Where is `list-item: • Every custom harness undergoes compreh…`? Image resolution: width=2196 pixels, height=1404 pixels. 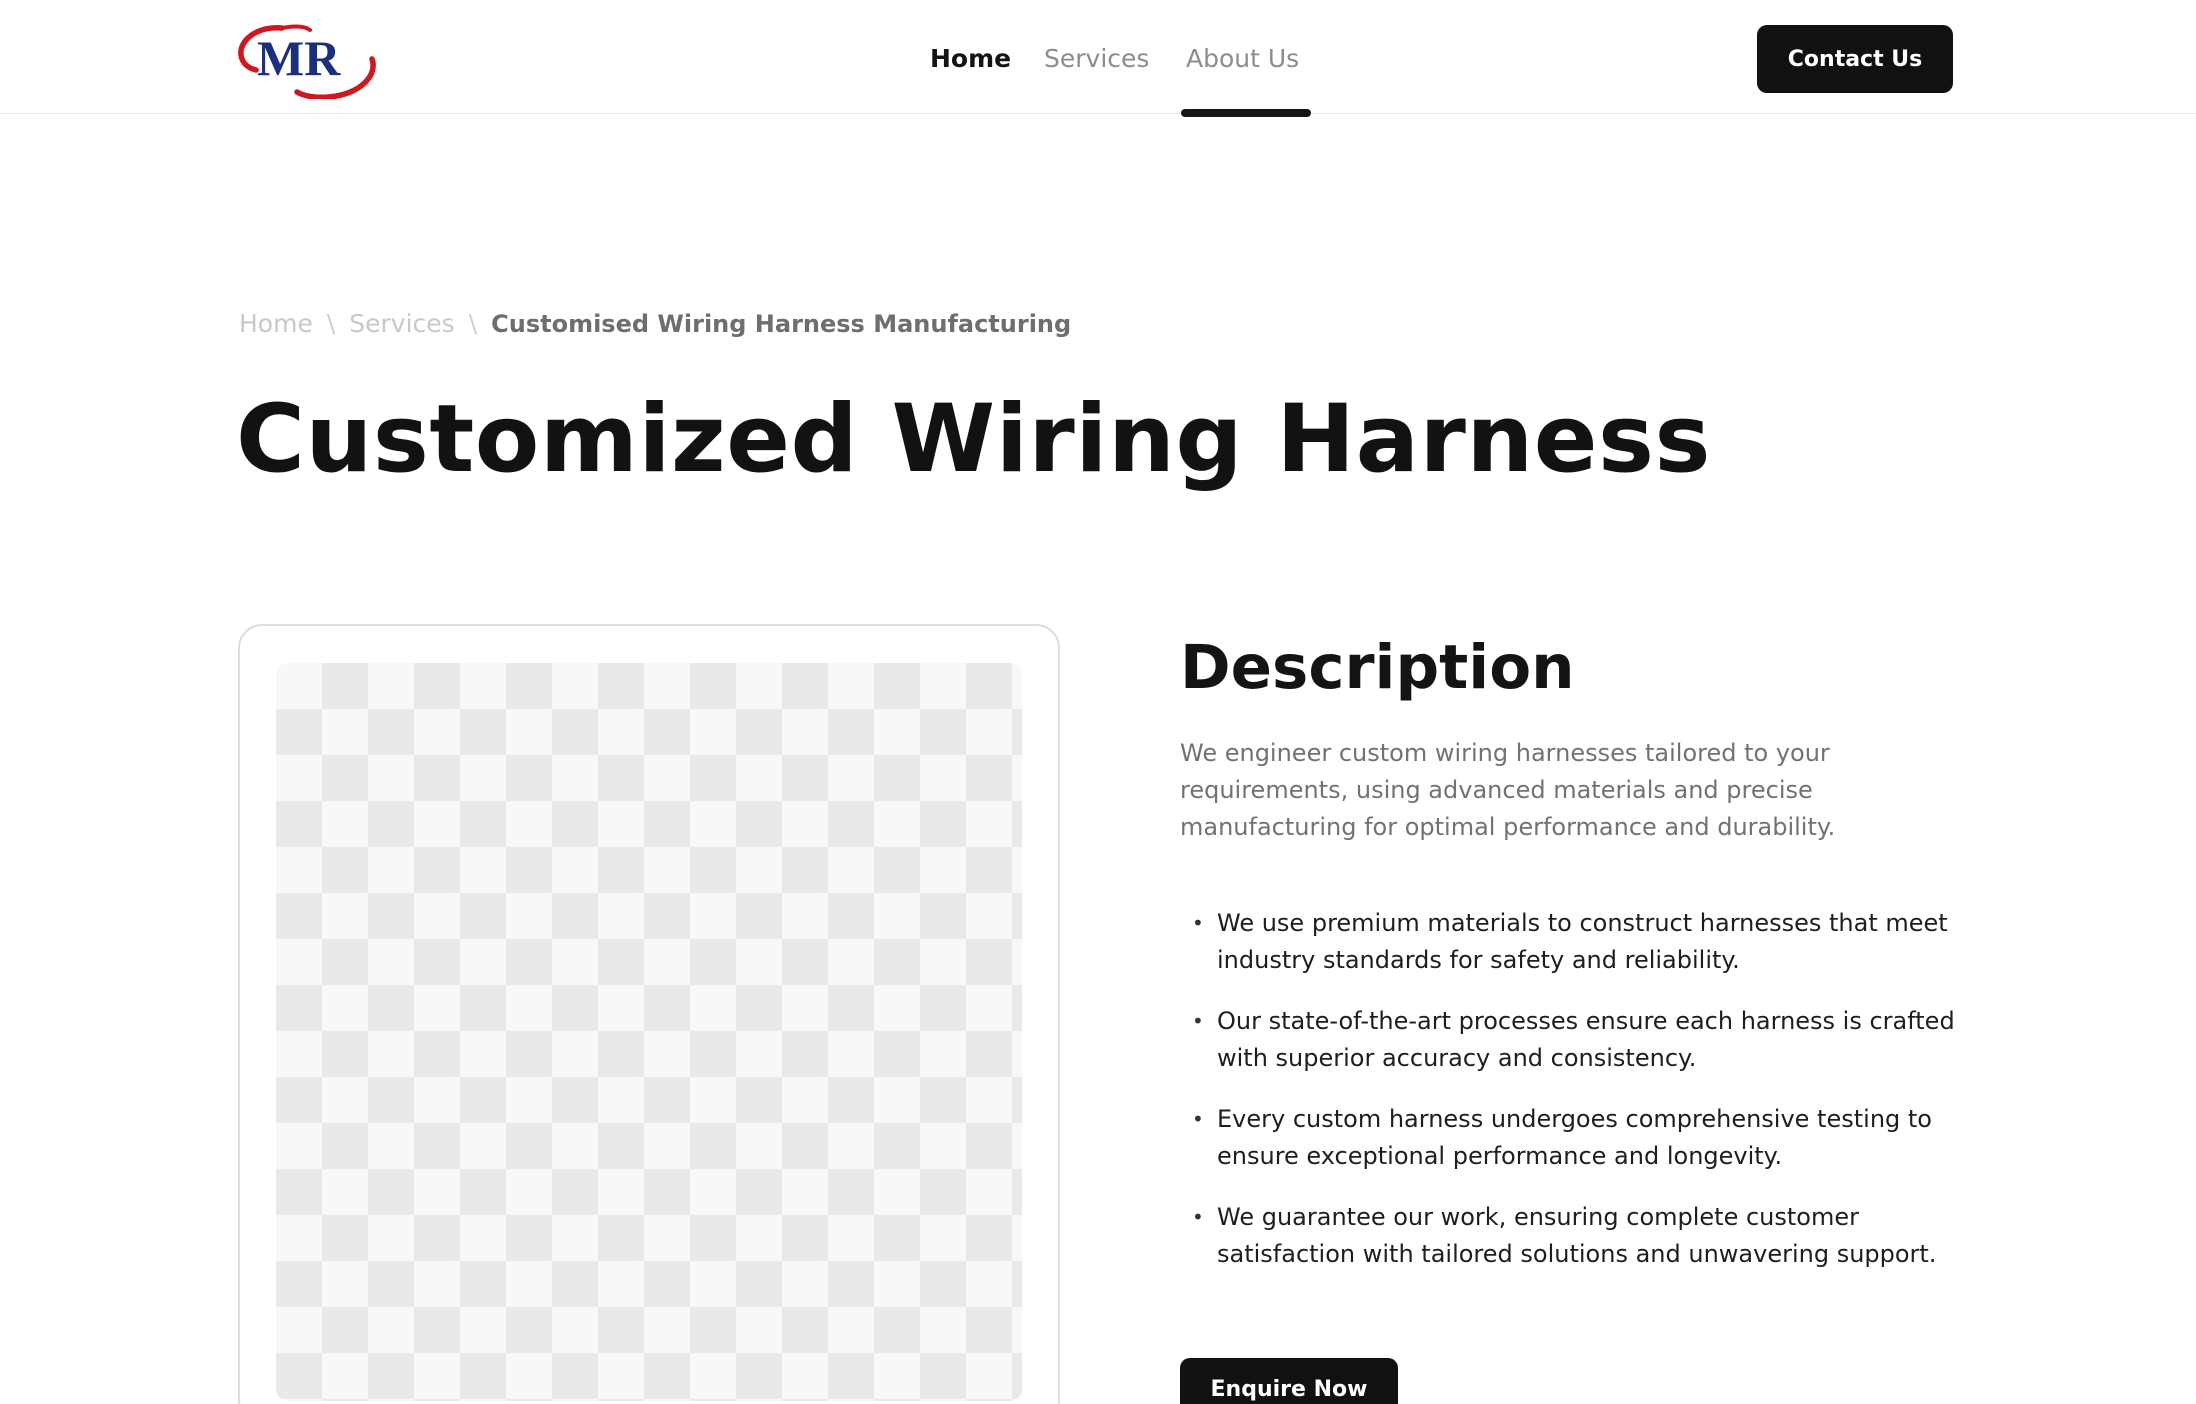
list-item: • Every custom harness undergoes compreh… is located at coordinates (1580, 1138).